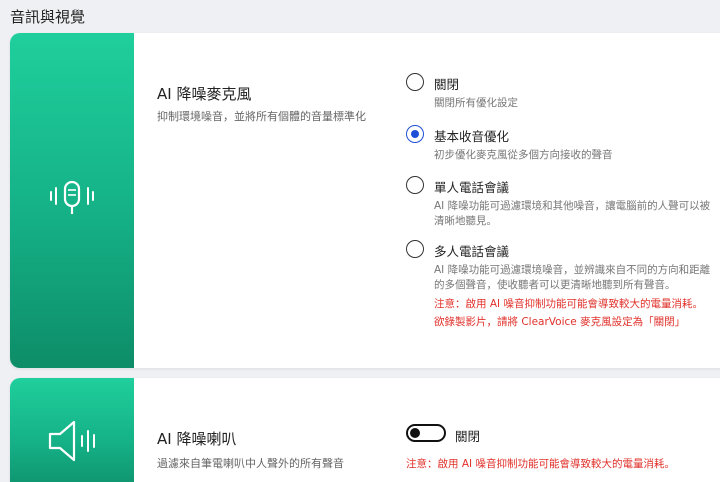  Describe the element at coordinates (71, 441) in the screenshot. I see `speaker-icon` at that location.